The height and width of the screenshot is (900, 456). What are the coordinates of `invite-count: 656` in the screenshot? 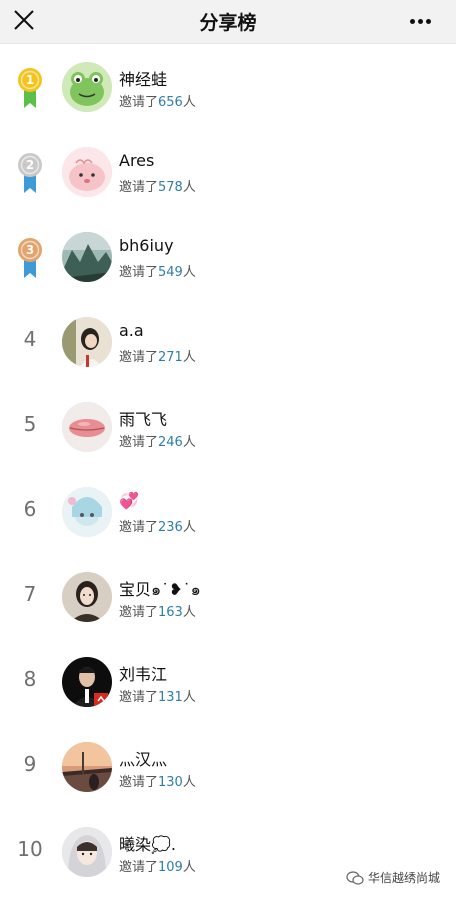 It's located at (170, 102).